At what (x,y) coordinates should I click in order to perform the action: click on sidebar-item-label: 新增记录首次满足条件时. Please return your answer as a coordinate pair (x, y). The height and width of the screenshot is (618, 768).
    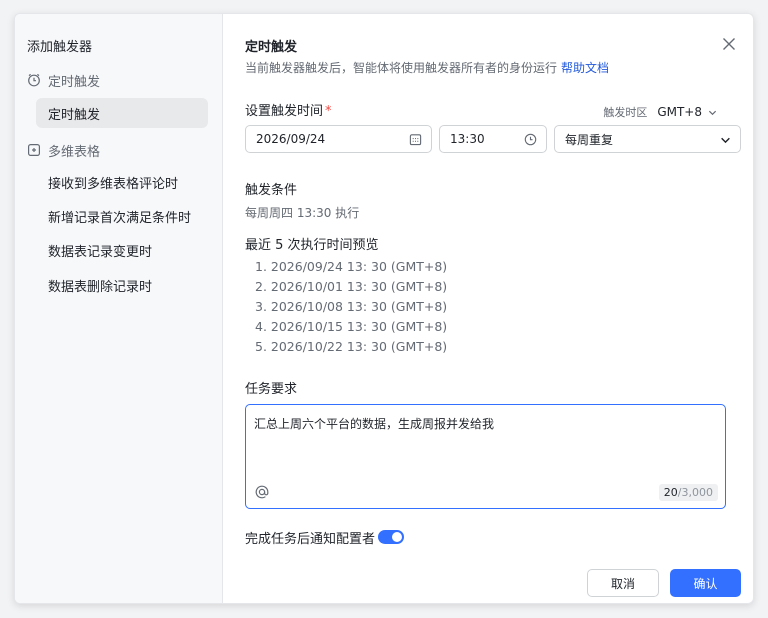
    Looking at the image, I should click on (120, 218).